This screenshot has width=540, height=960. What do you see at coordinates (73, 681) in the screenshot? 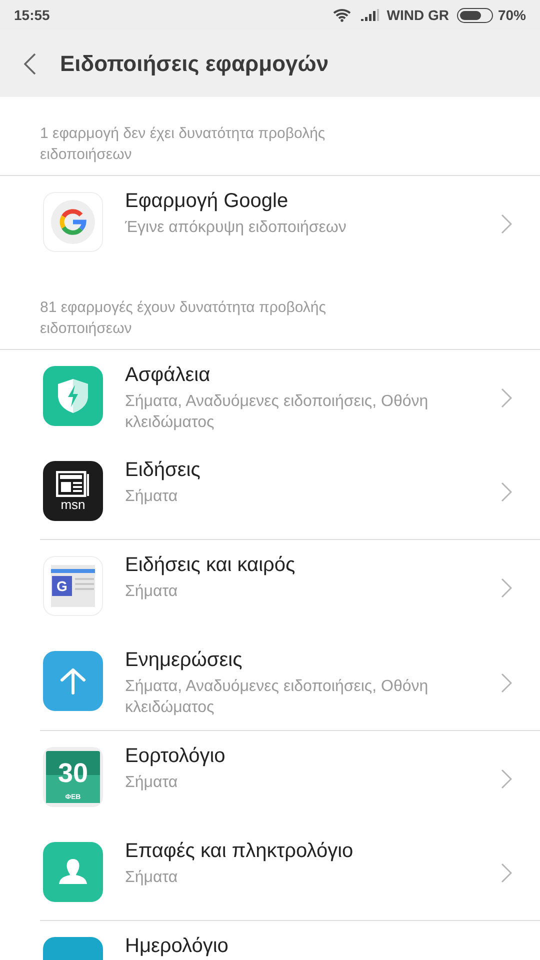
I see `update-app-icon` at bounding box center [73, 681].